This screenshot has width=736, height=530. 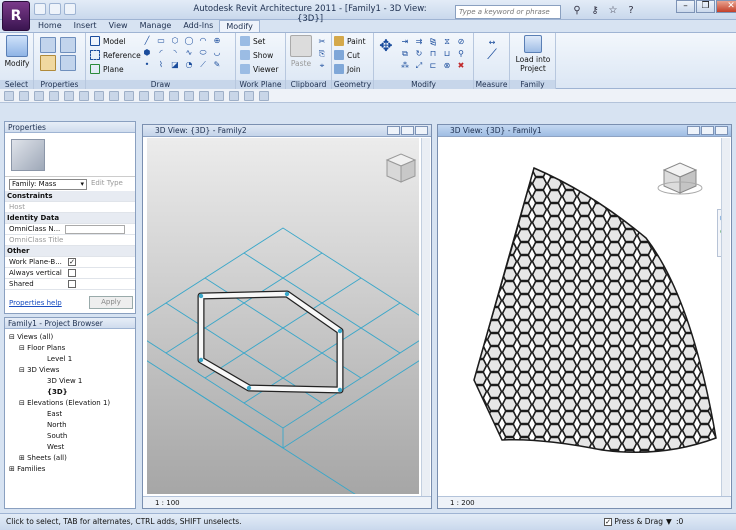 What do you see at coordinates (264, 96) in the screenshot?
I see `customize-icon` at bounding box center [264, 96].